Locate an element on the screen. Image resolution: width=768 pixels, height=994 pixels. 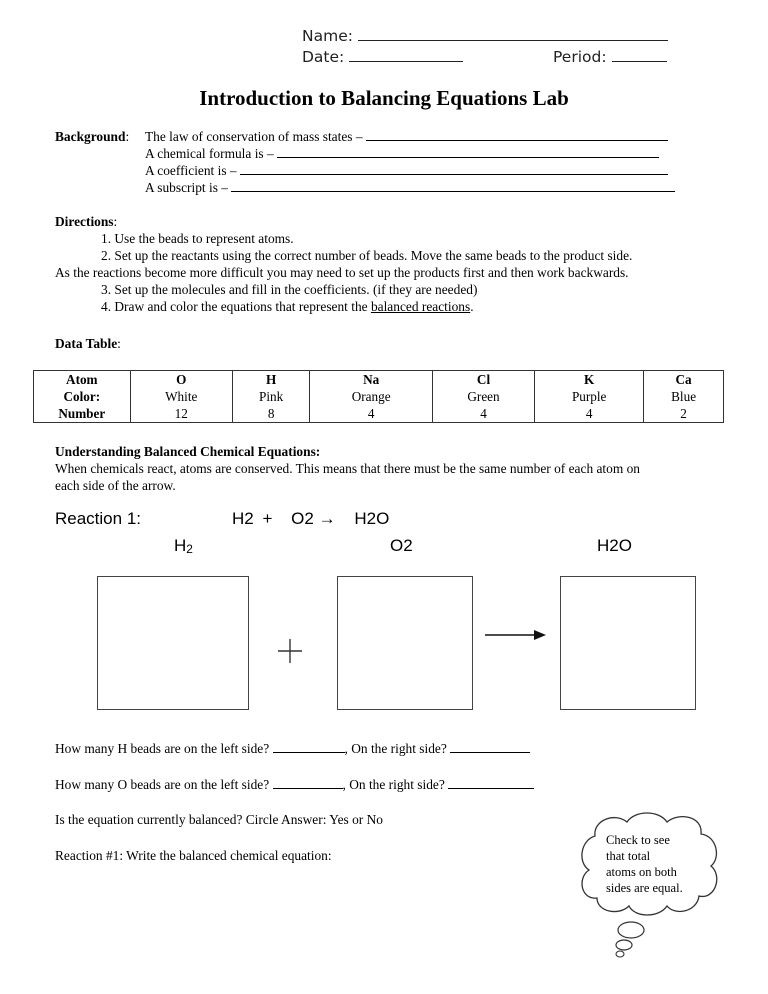
table-cell: 8 is located at coordinates (271, 414).